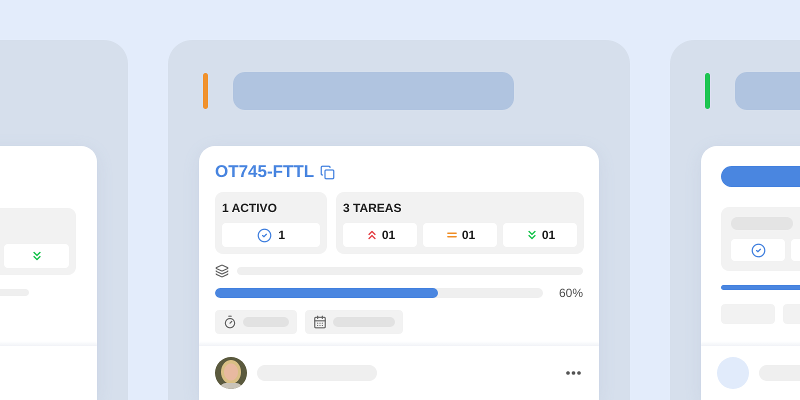 The height and width of the screenshot is (400, 800). Describe the element at coordinates (570, 293) in the screenshot. I see `progress-reading: 60%` at that location.